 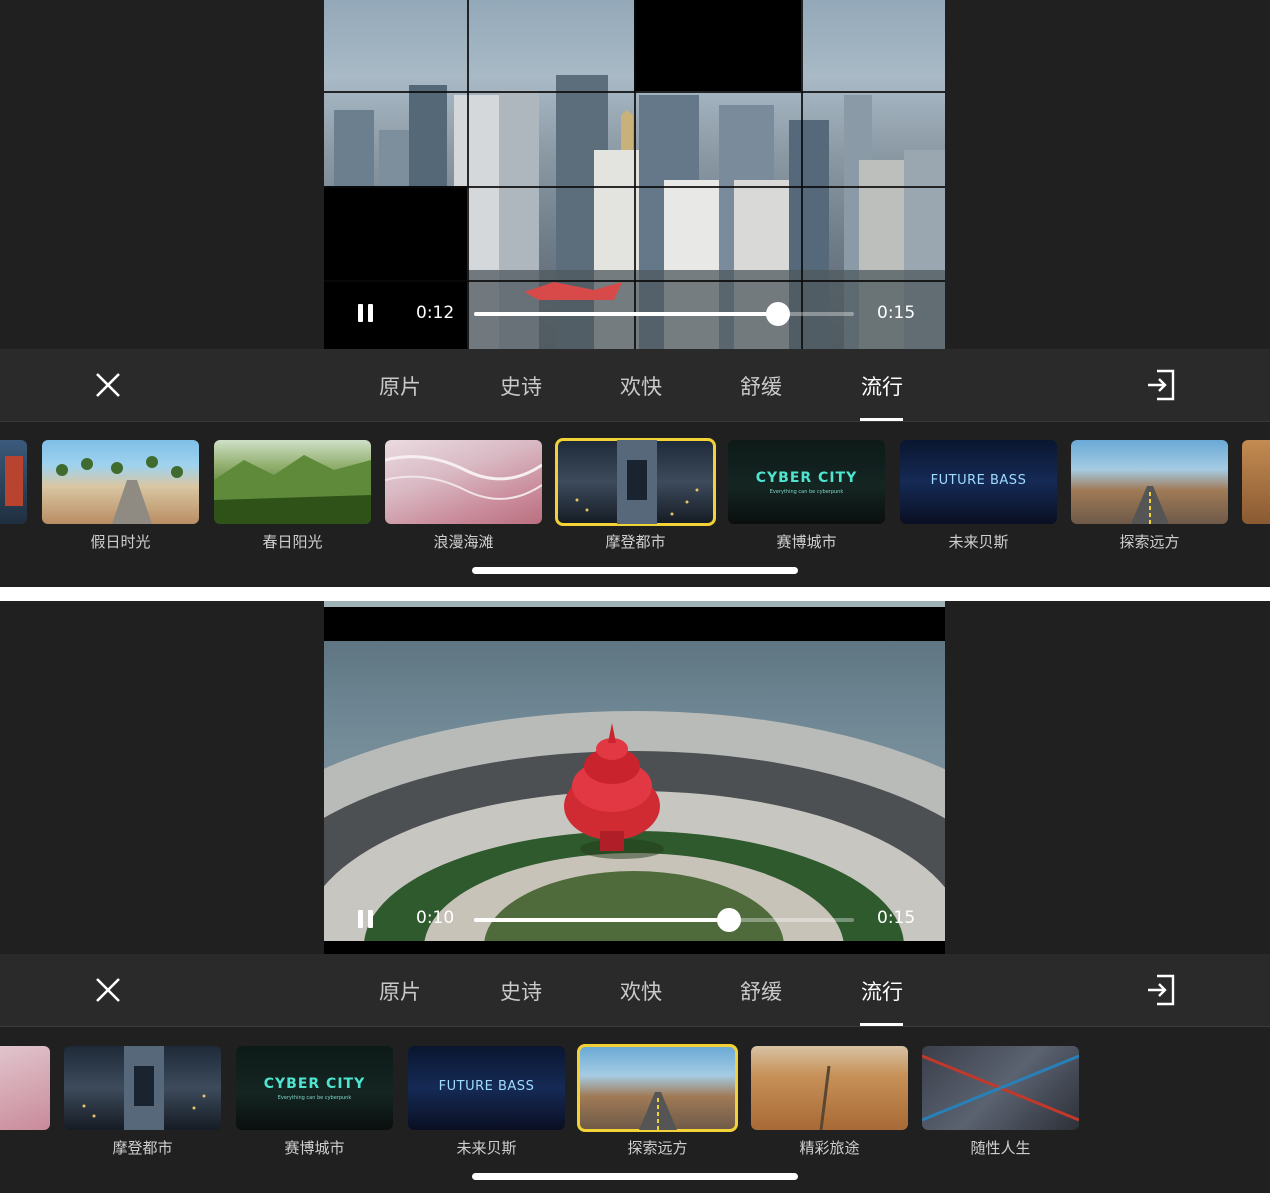 I want to click on previous-frame-edge, so click(x=634, y=604).